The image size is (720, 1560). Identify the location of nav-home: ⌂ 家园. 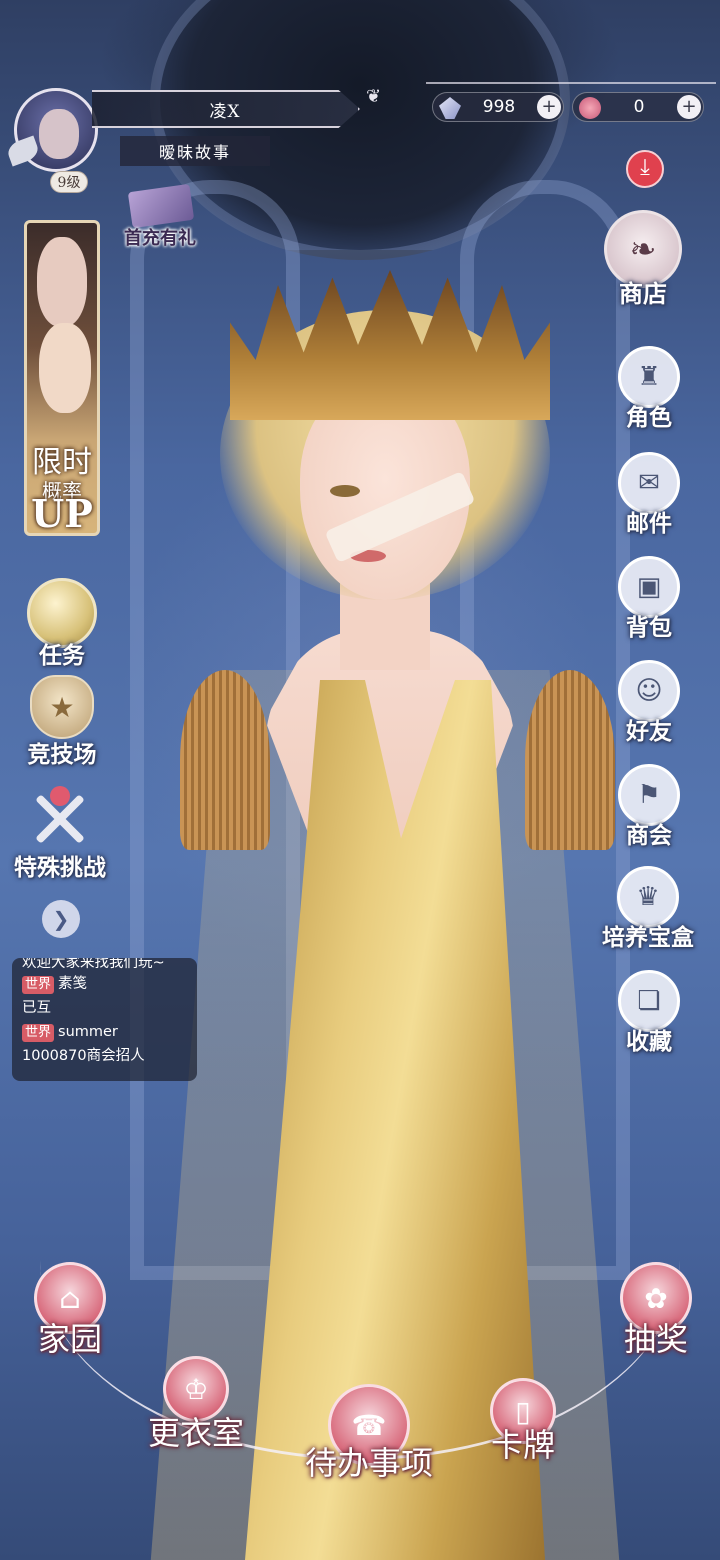
(70, 1311).